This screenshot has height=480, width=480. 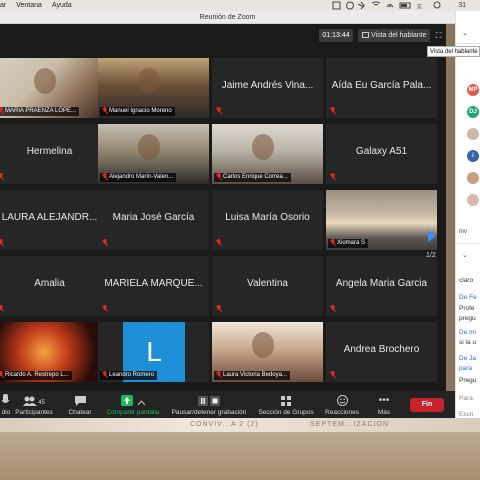 I want to click on video-tile: Andrea Brochero, so click(x=381, y=352).